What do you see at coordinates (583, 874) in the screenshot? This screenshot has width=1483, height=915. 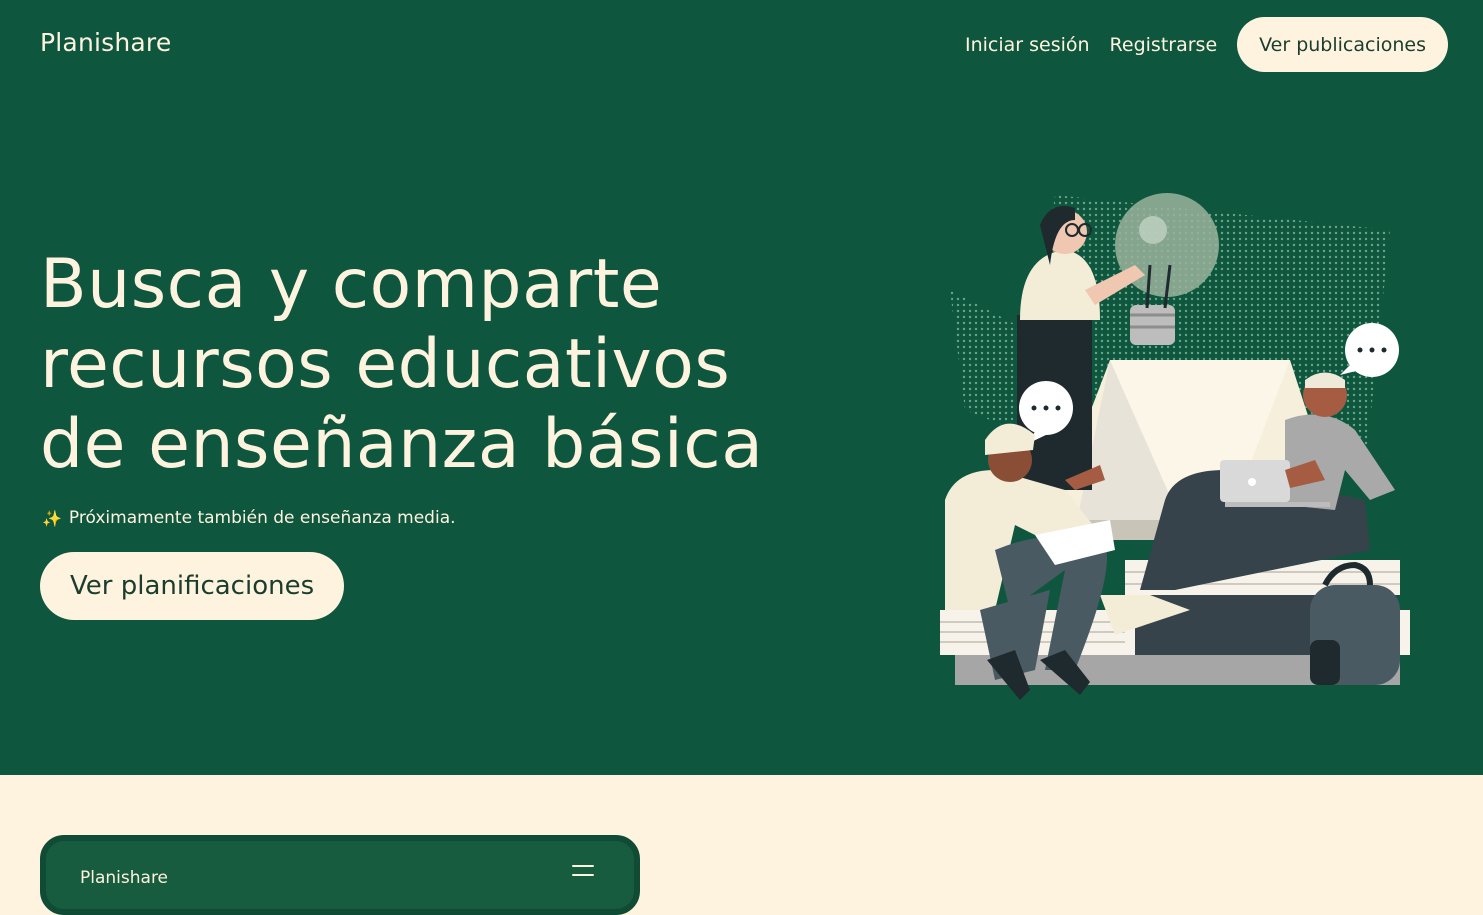 I see `hamburger-menu-icon` at bounding box center [583, 874].